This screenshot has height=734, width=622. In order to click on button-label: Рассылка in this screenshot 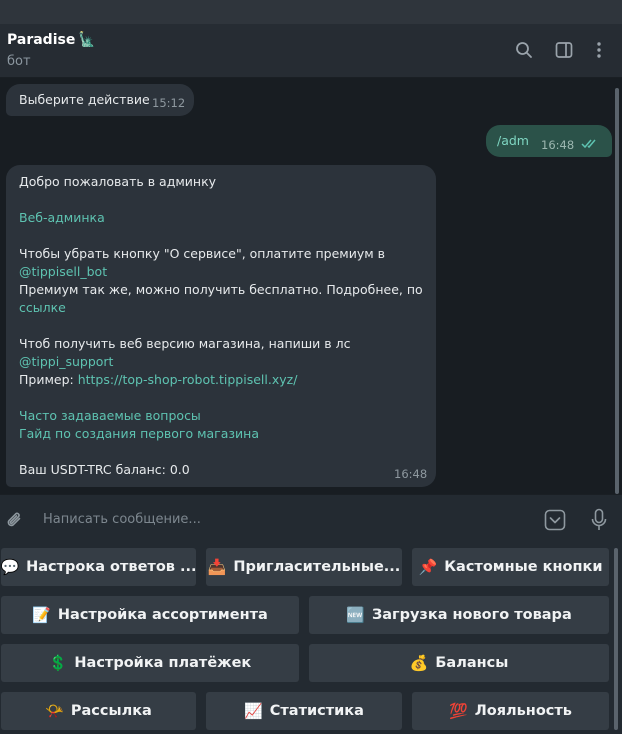, I will do `click(111, 711)`.